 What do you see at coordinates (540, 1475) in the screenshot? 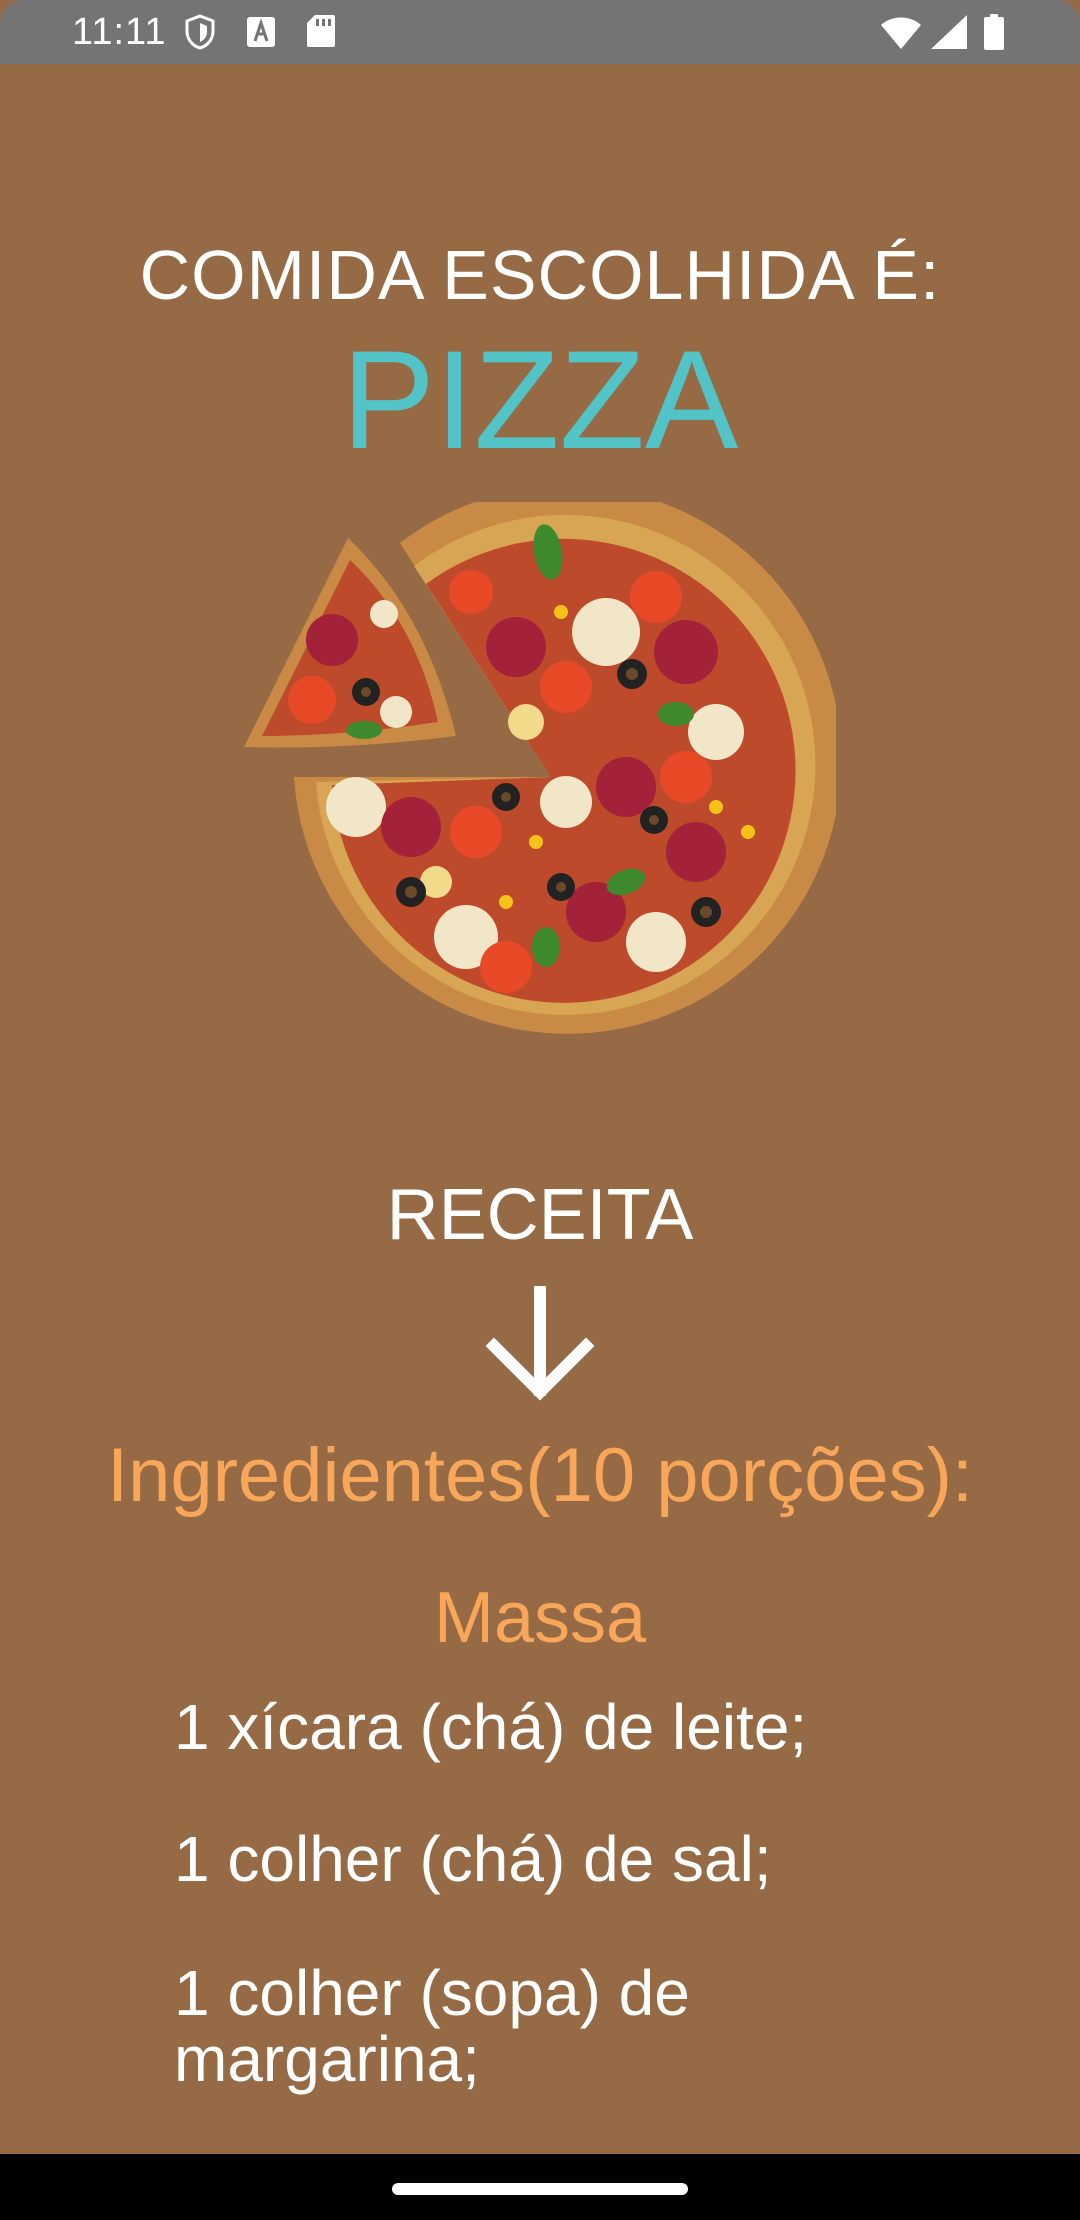
I see `ingredients-title: Ingredientes(10 porções):` at bounding box center [540, 1475].